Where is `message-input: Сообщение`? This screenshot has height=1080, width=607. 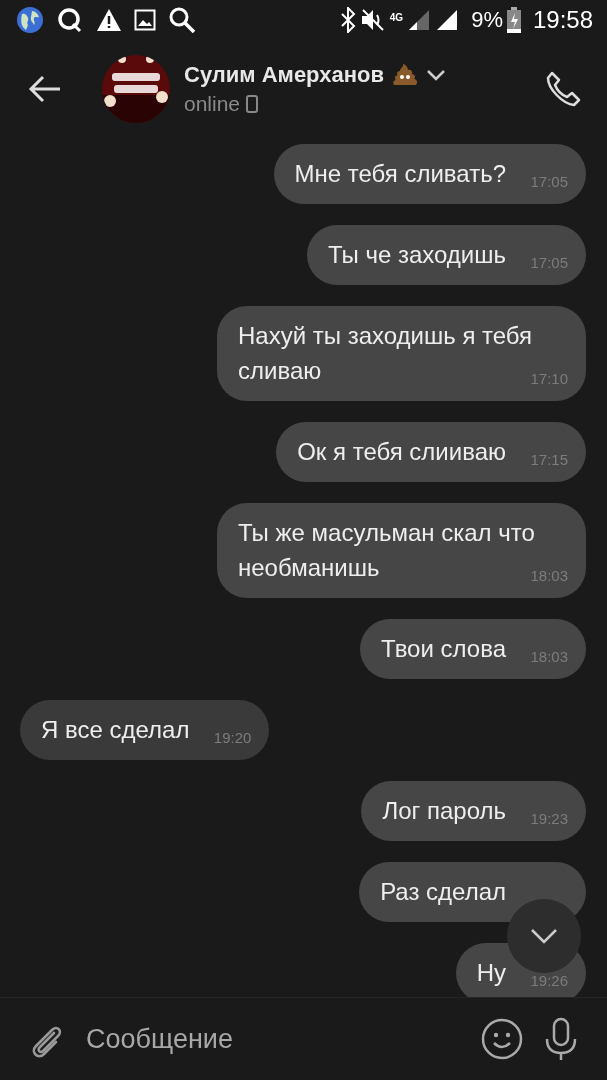 message-input: Сообщение is located at coordinates (272, 1039).